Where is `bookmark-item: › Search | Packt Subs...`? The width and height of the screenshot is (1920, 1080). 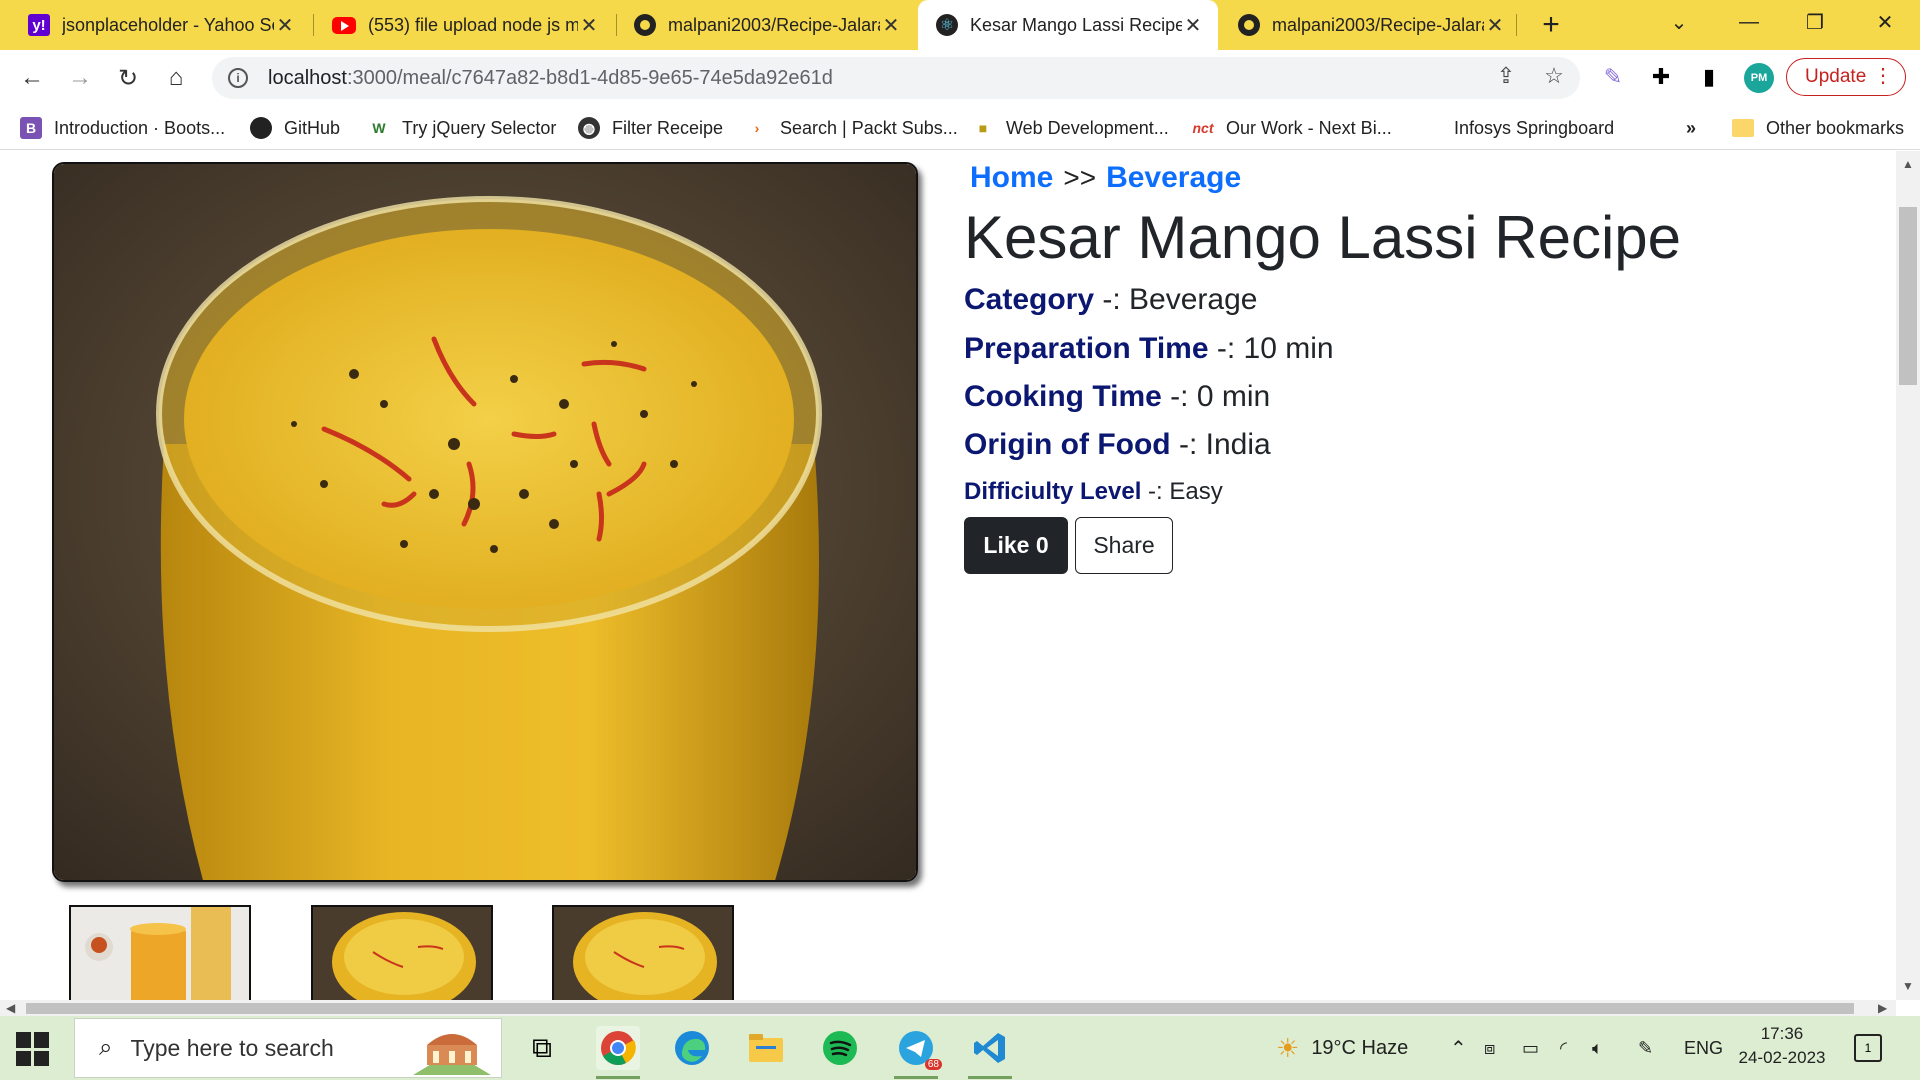 bookmark-item: › Search | Packt Subs... is located at coordinates (852, 128).